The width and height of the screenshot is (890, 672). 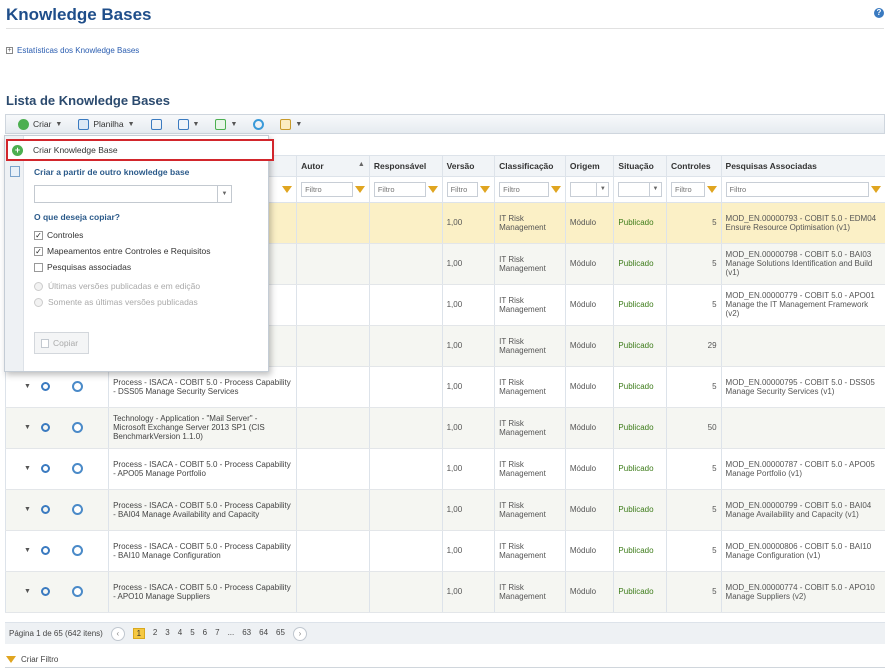 What do you see at coordinates (155, 633) in the screenshot?
I see `page-number-button: 2` at bounding box center [155, 633].